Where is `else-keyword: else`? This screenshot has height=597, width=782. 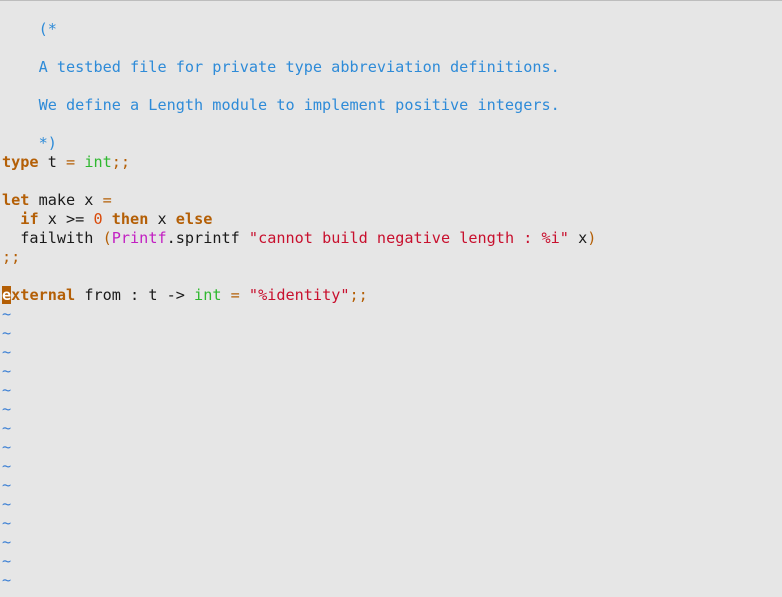 else-keyword: else is located at coordinates (194, 219).